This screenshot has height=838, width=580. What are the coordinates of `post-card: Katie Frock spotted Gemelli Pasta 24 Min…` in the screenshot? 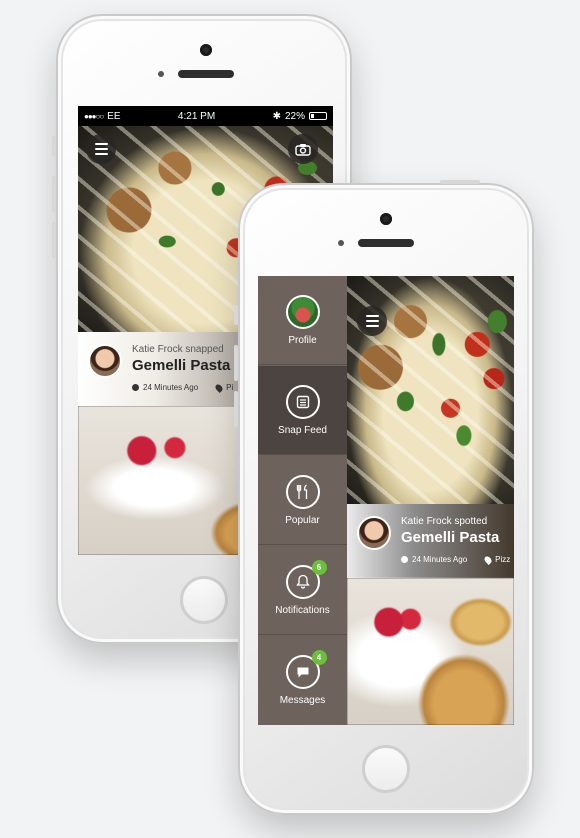 It's located at (430, 541).